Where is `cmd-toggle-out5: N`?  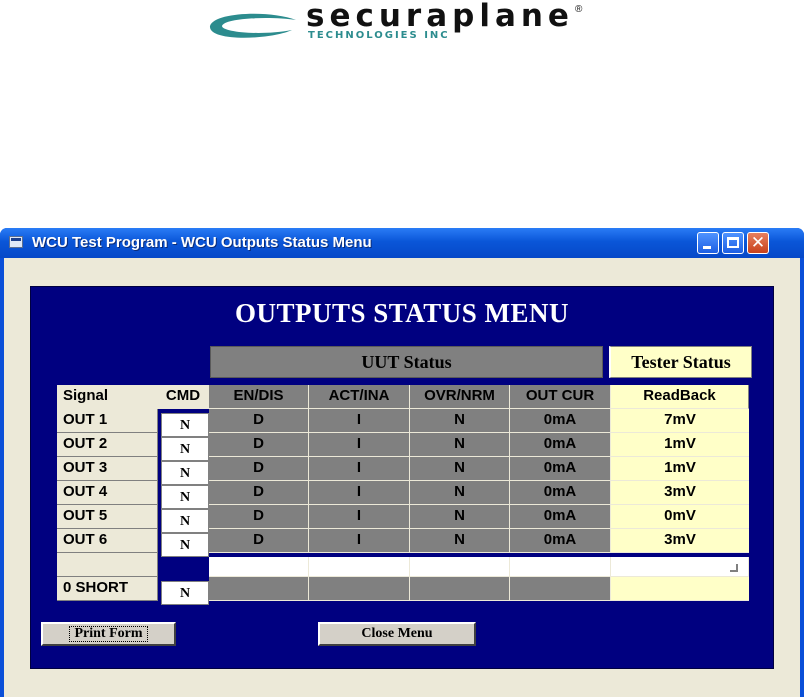
cmd-toggle-out5: N is located at coordinates (185, 521).